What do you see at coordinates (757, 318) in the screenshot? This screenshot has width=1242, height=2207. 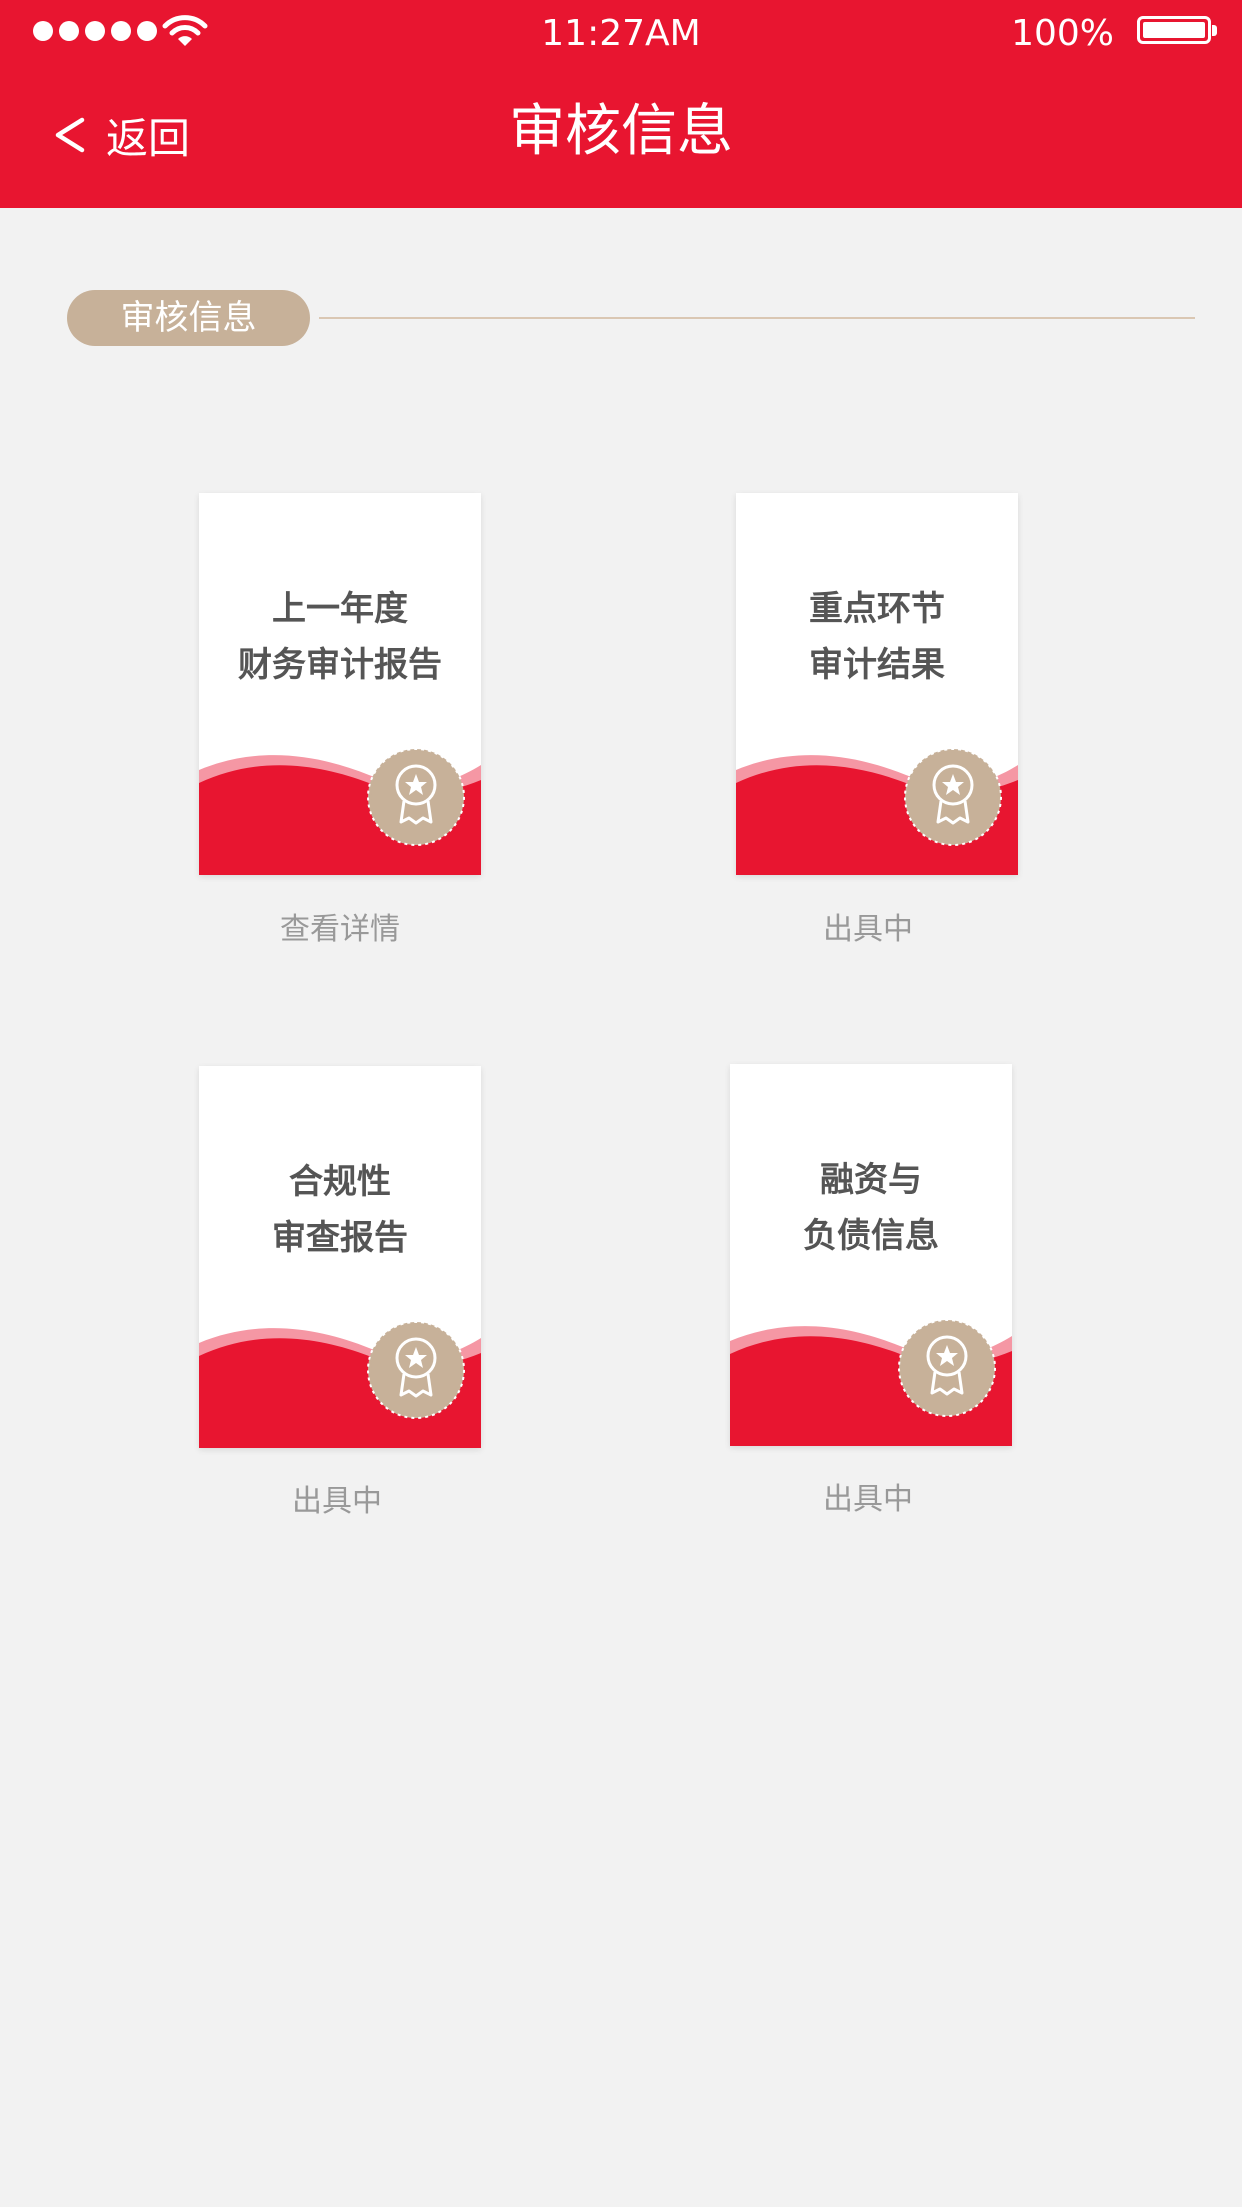 I see `section-divider` at bounding box center [757, 318].